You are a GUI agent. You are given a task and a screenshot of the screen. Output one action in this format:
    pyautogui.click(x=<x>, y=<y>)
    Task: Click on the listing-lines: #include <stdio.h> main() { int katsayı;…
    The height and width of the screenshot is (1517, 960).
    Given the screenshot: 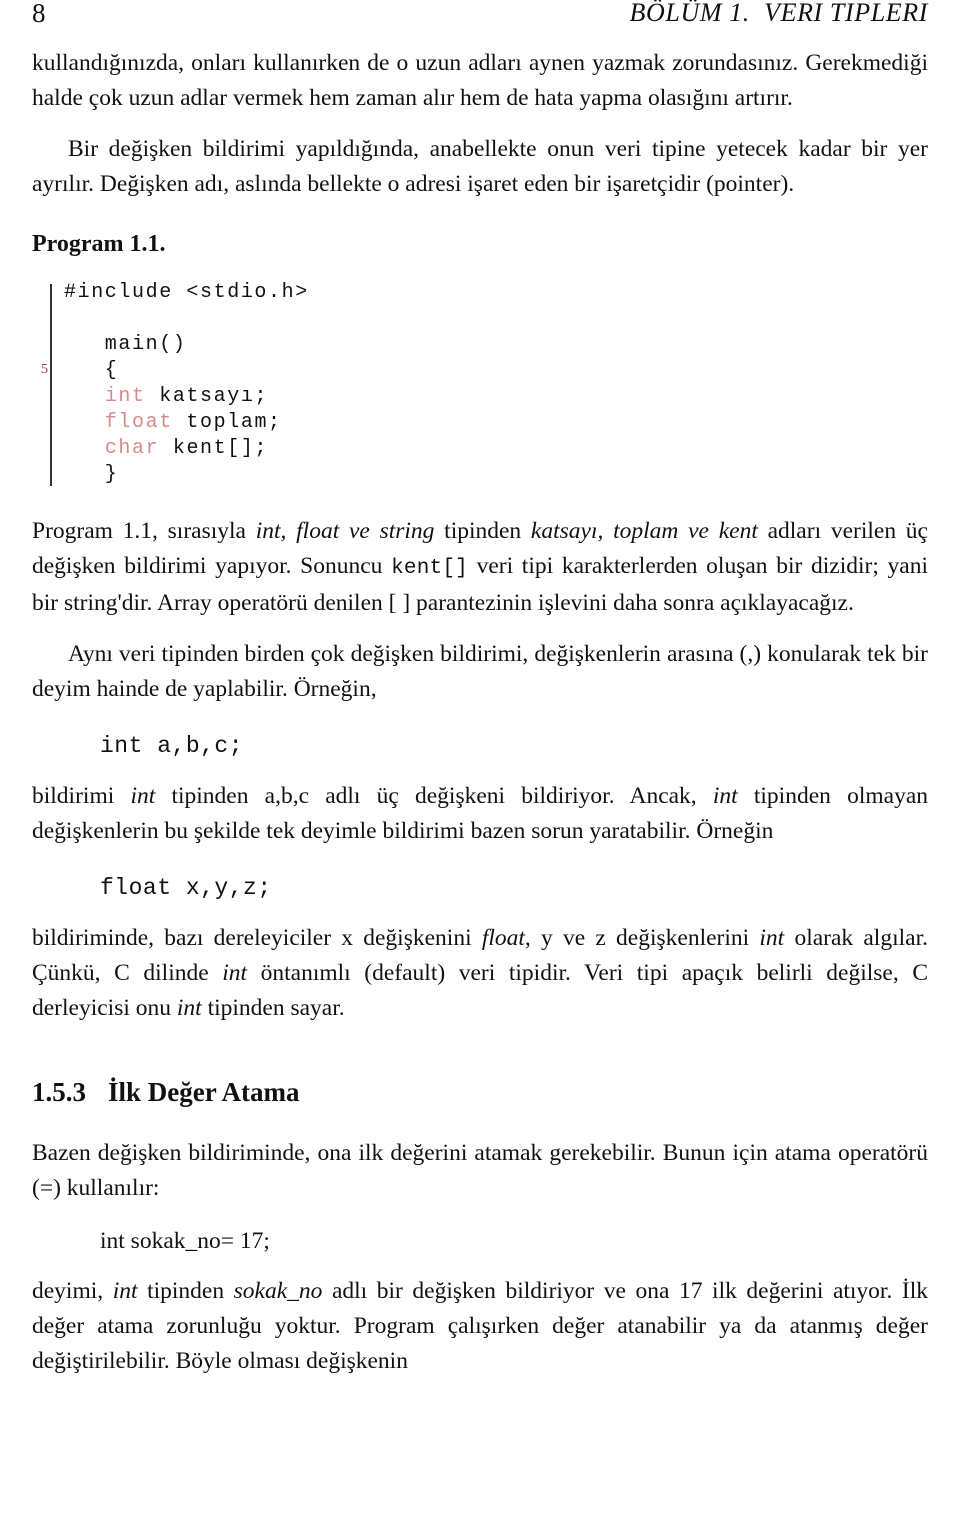 What is the action you would take?
    pyautogui.click(x=491, y=384)
    